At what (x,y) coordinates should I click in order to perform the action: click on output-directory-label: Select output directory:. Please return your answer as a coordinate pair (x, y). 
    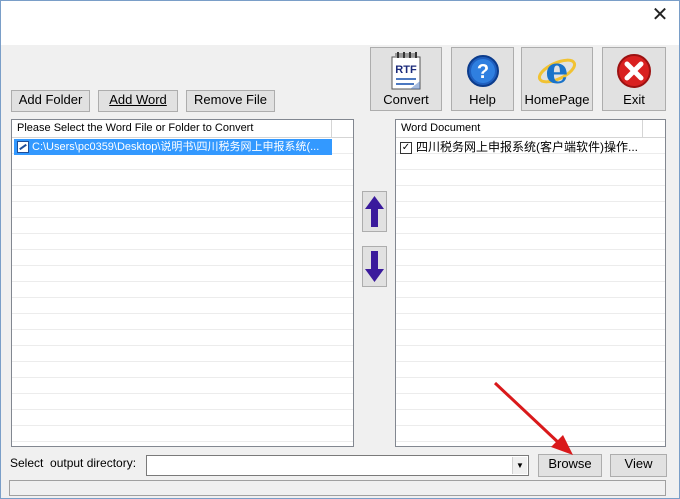
    Looking at the image, I should click on (73, 463).